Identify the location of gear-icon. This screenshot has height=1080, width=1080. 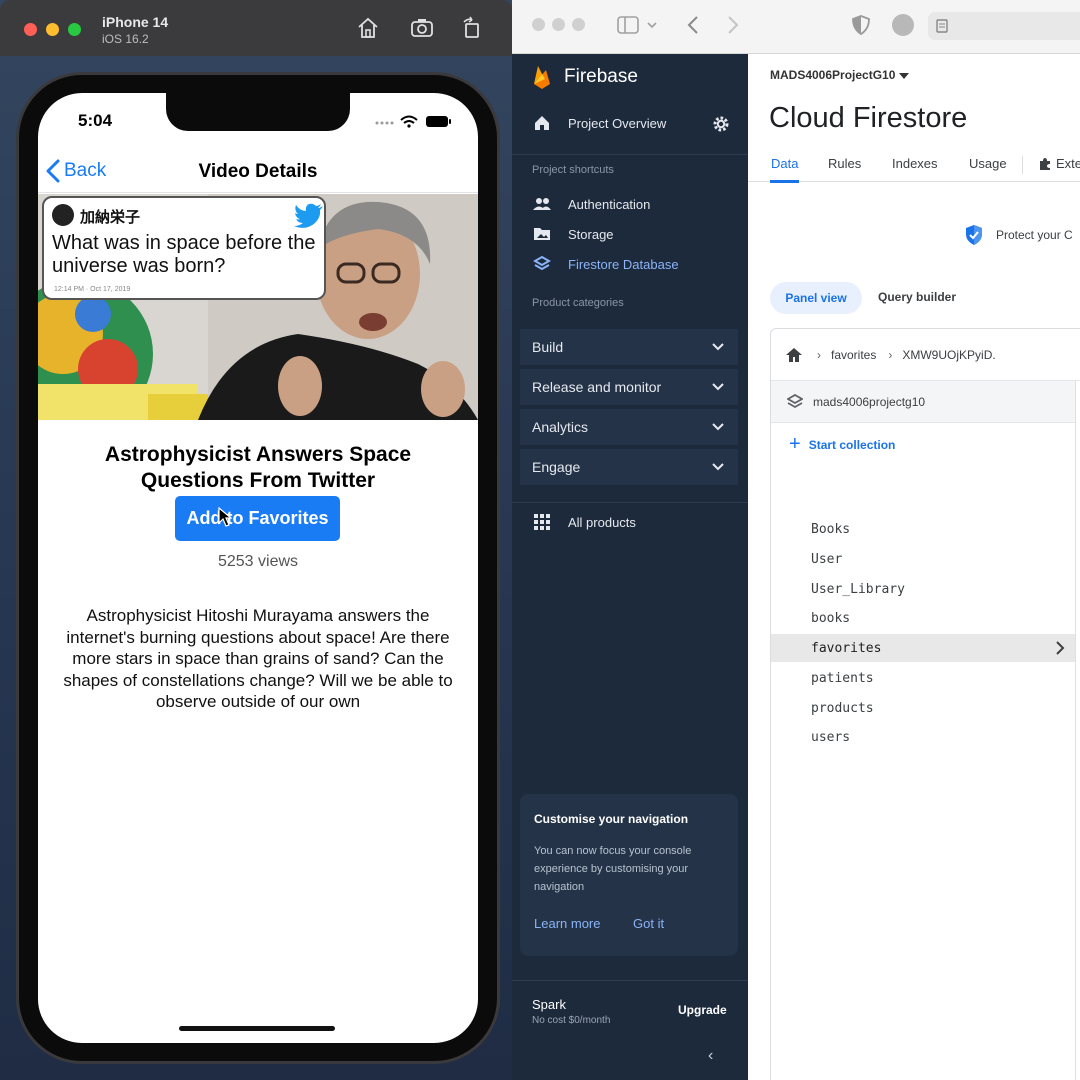
(721, 124).